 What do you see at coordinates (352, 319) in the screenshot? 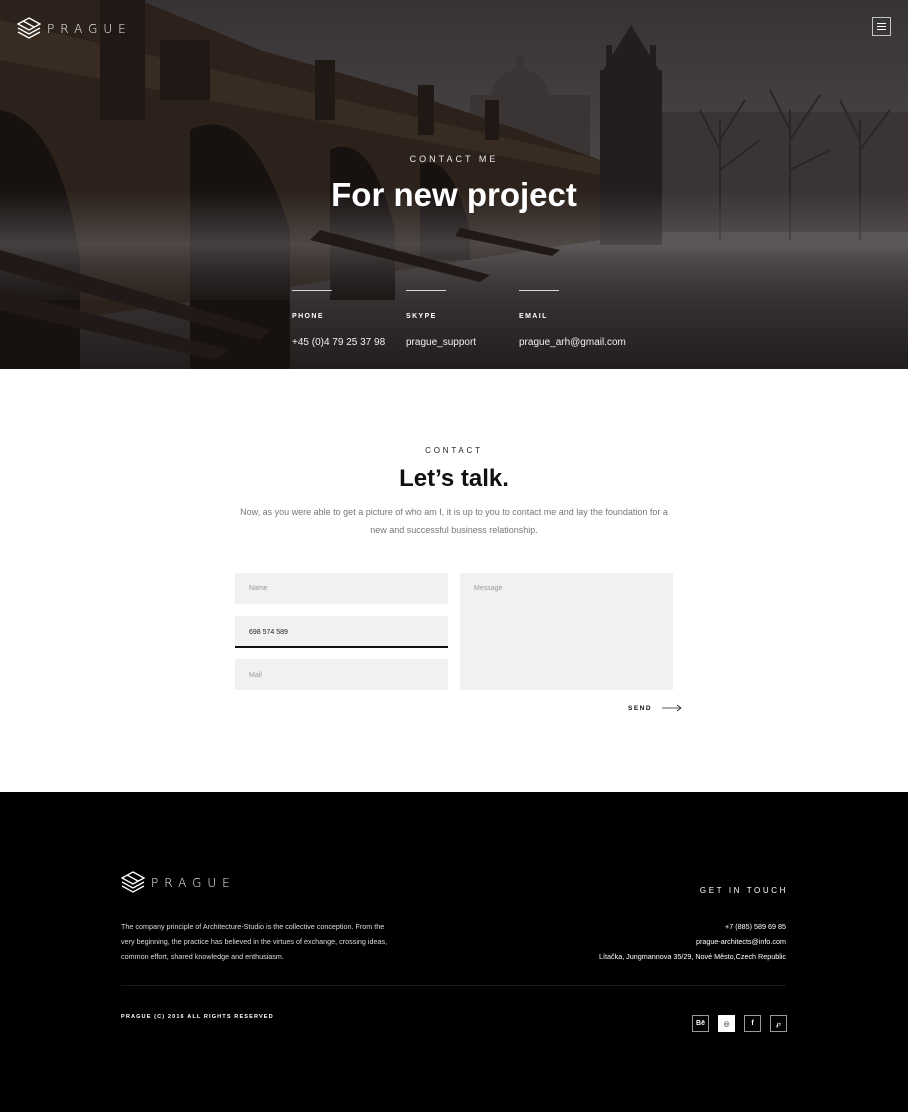
I see `contact-phone: PHONE +45 (0)4 79 25 37 98` at bounding box center [352, 319].